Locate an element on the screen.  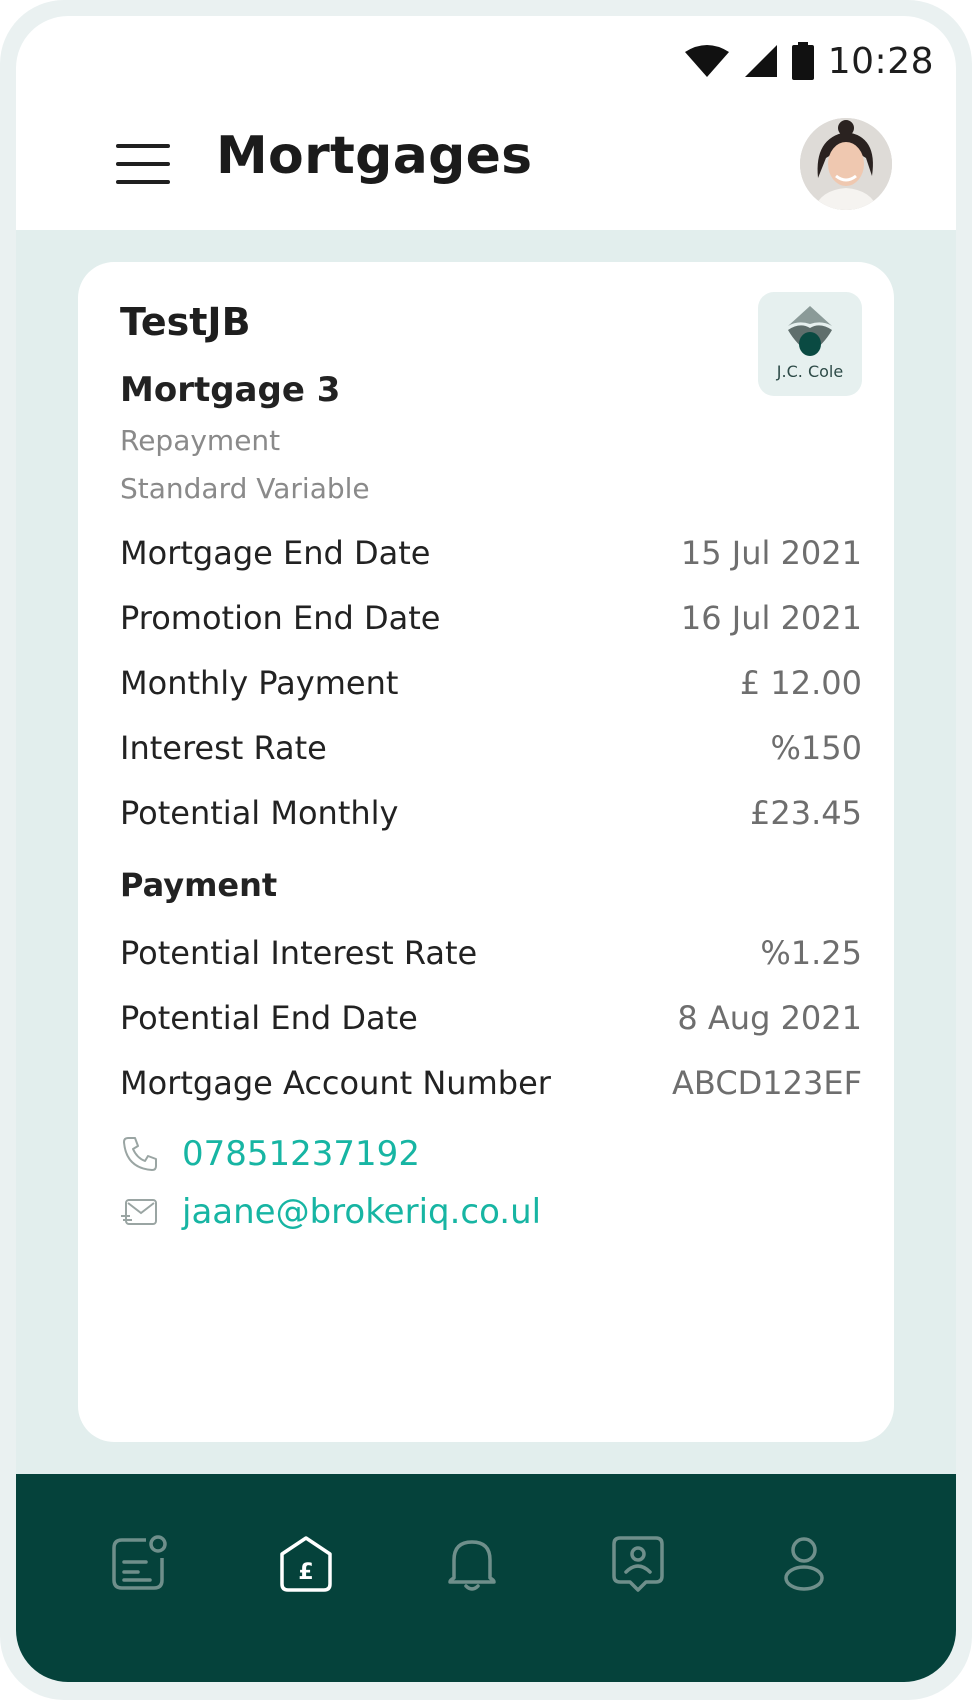
detail-label: Mortgage End Date is located at coordinates (275, 553).